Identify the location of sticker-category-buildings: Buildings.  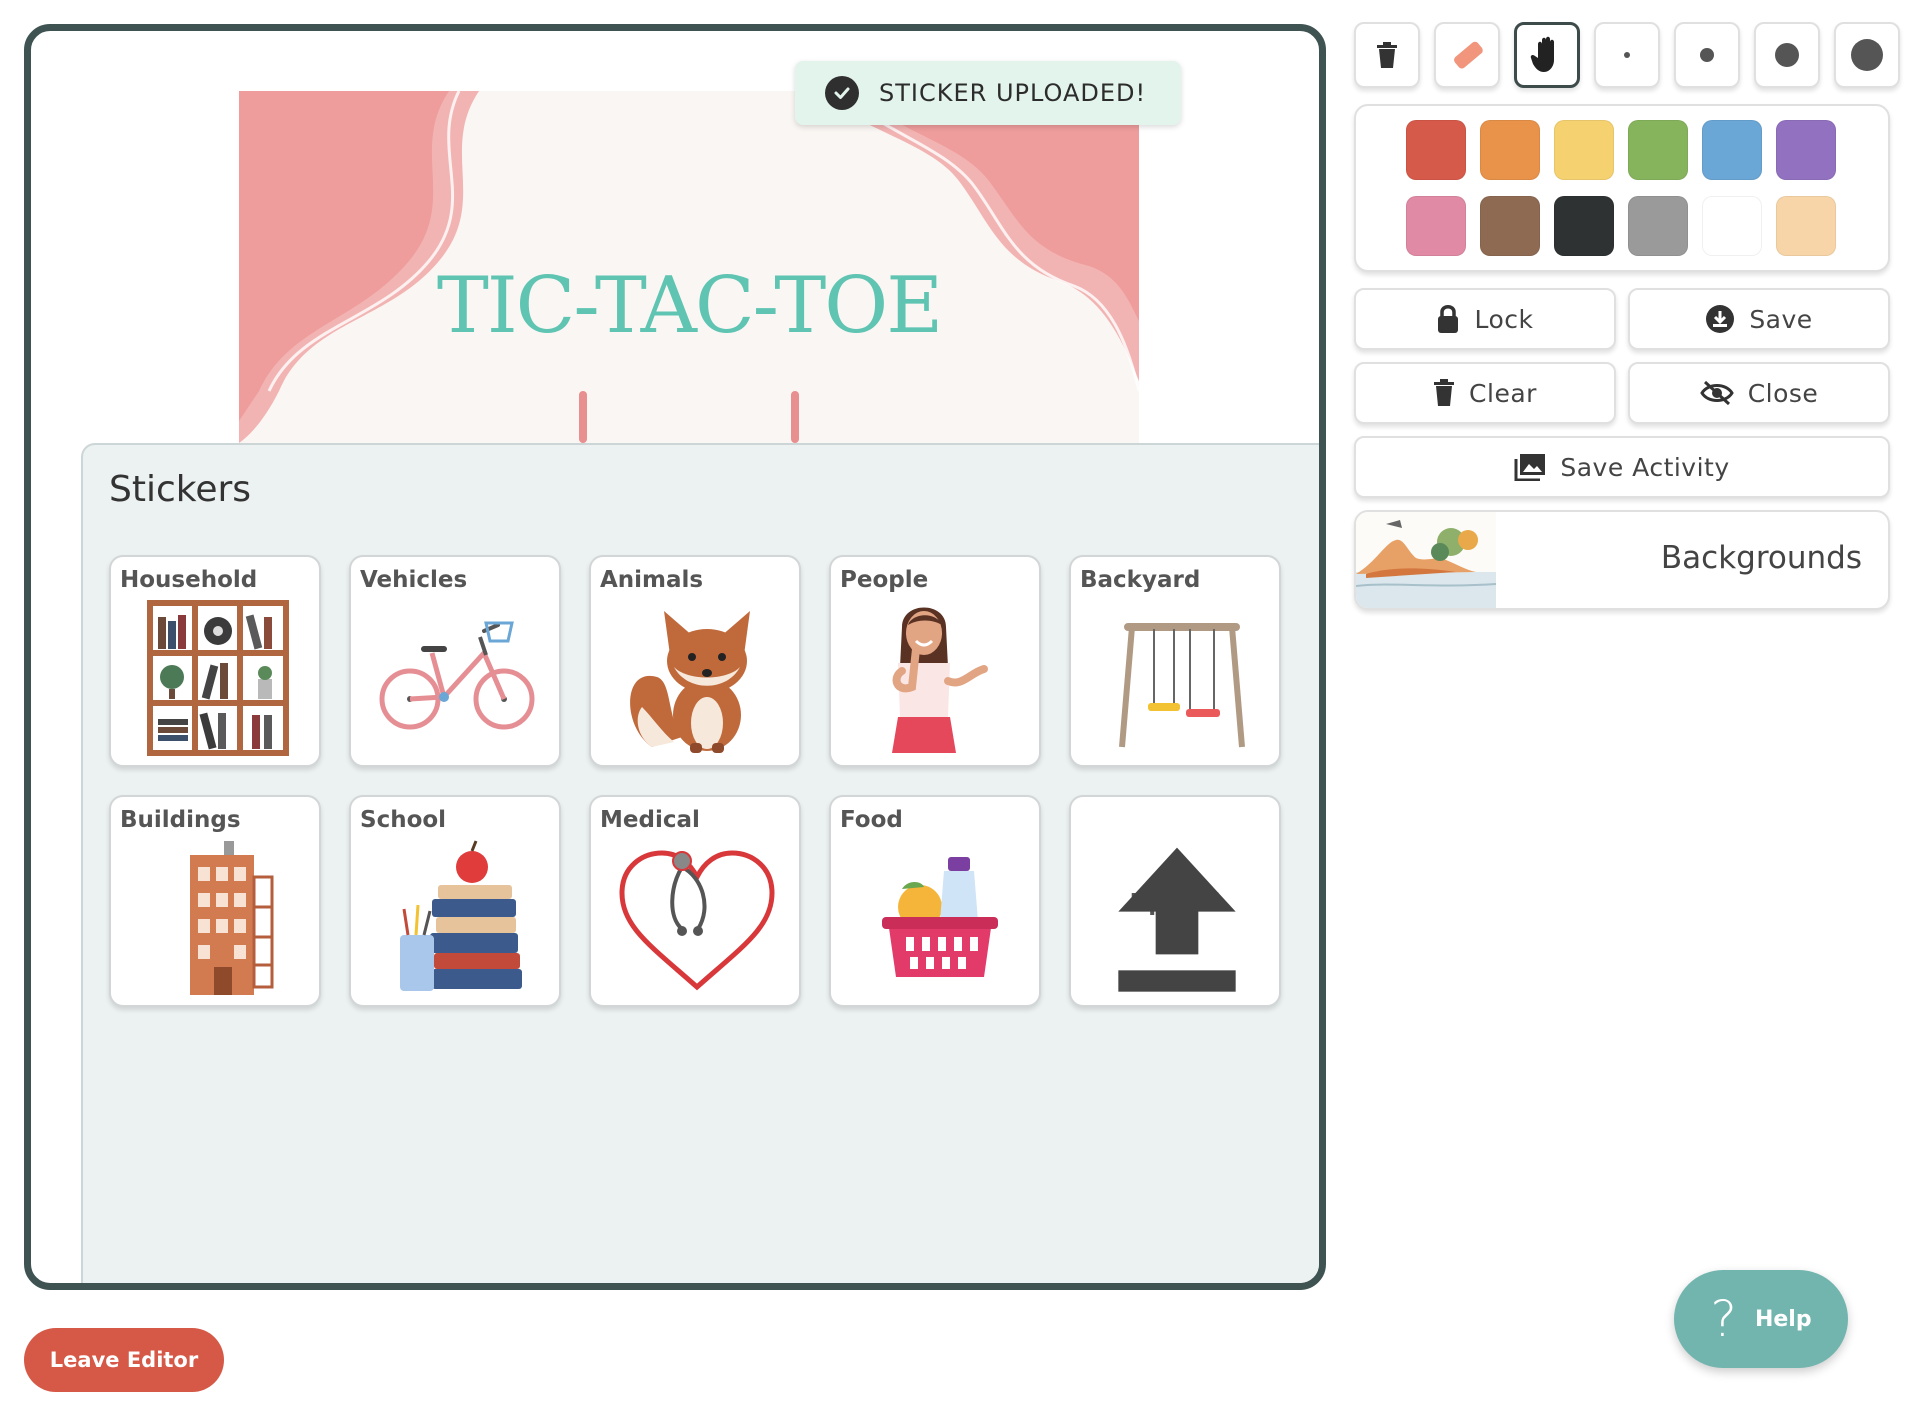
(215, 901).